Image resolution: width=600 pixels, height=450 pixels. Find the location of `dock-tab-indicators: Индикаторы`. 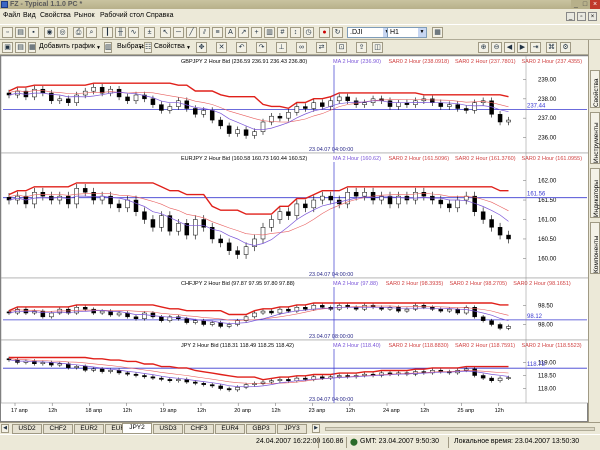

dock-tab-indicators: Индикаторы is located at coordinates (595, 193).